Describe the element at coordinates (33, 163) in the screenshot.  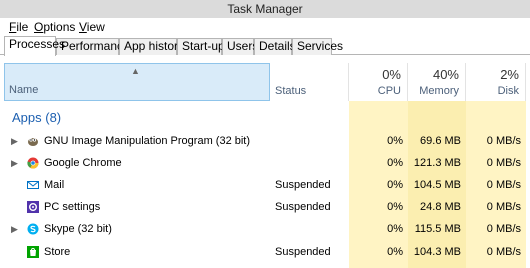
I see `chrome-icon` at that location.